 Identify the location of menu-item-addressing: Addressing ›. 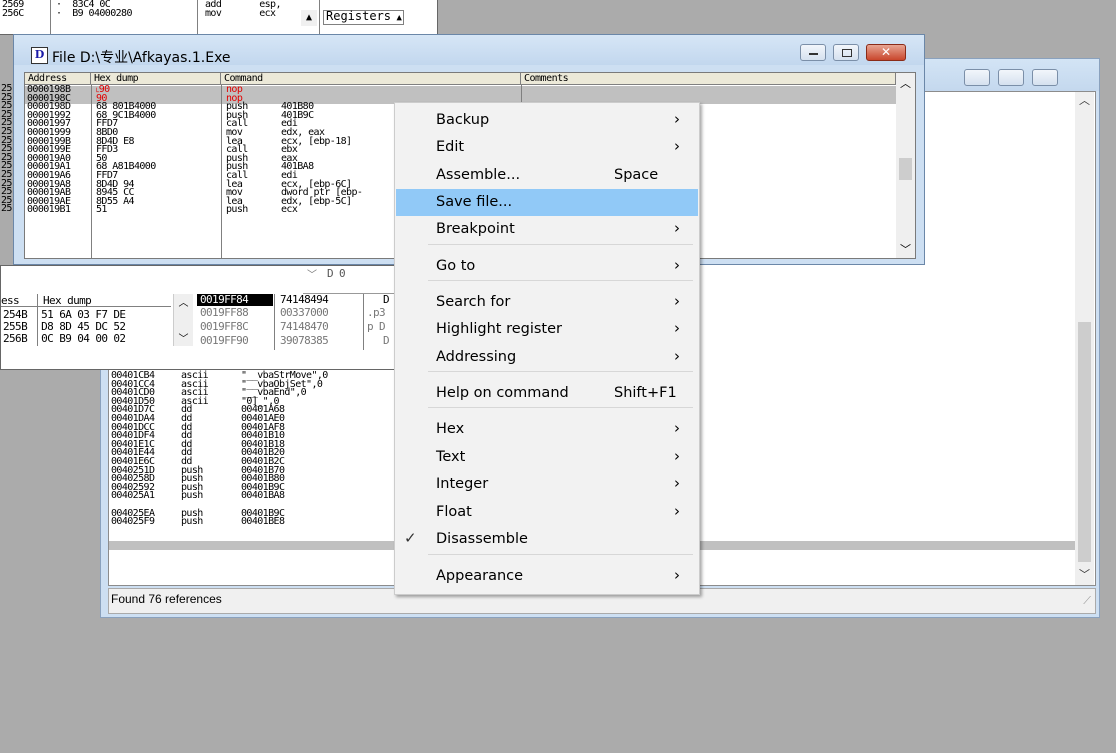
(547, 357).